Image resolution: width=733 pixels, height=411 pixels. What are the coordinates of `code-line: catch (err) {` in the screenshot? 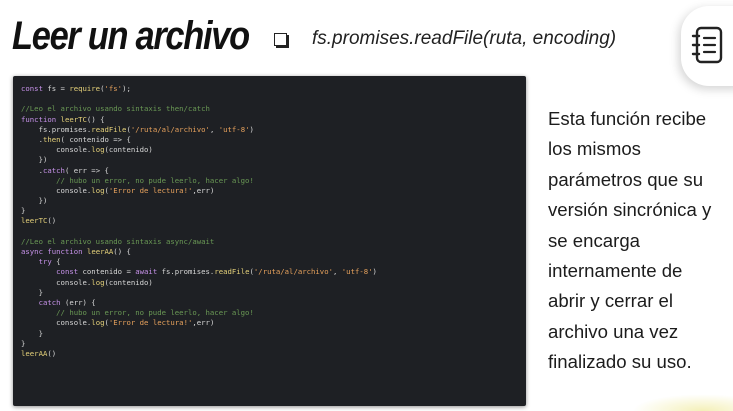 It's located at (67, 302).